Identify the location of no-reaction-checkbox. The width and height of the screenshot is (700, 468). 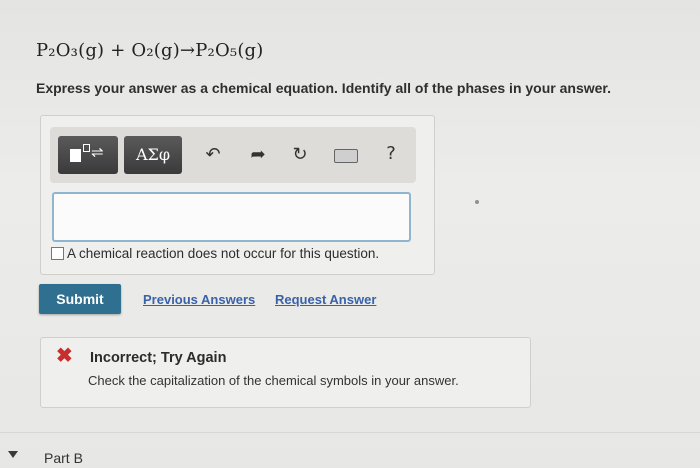
(57, 253).